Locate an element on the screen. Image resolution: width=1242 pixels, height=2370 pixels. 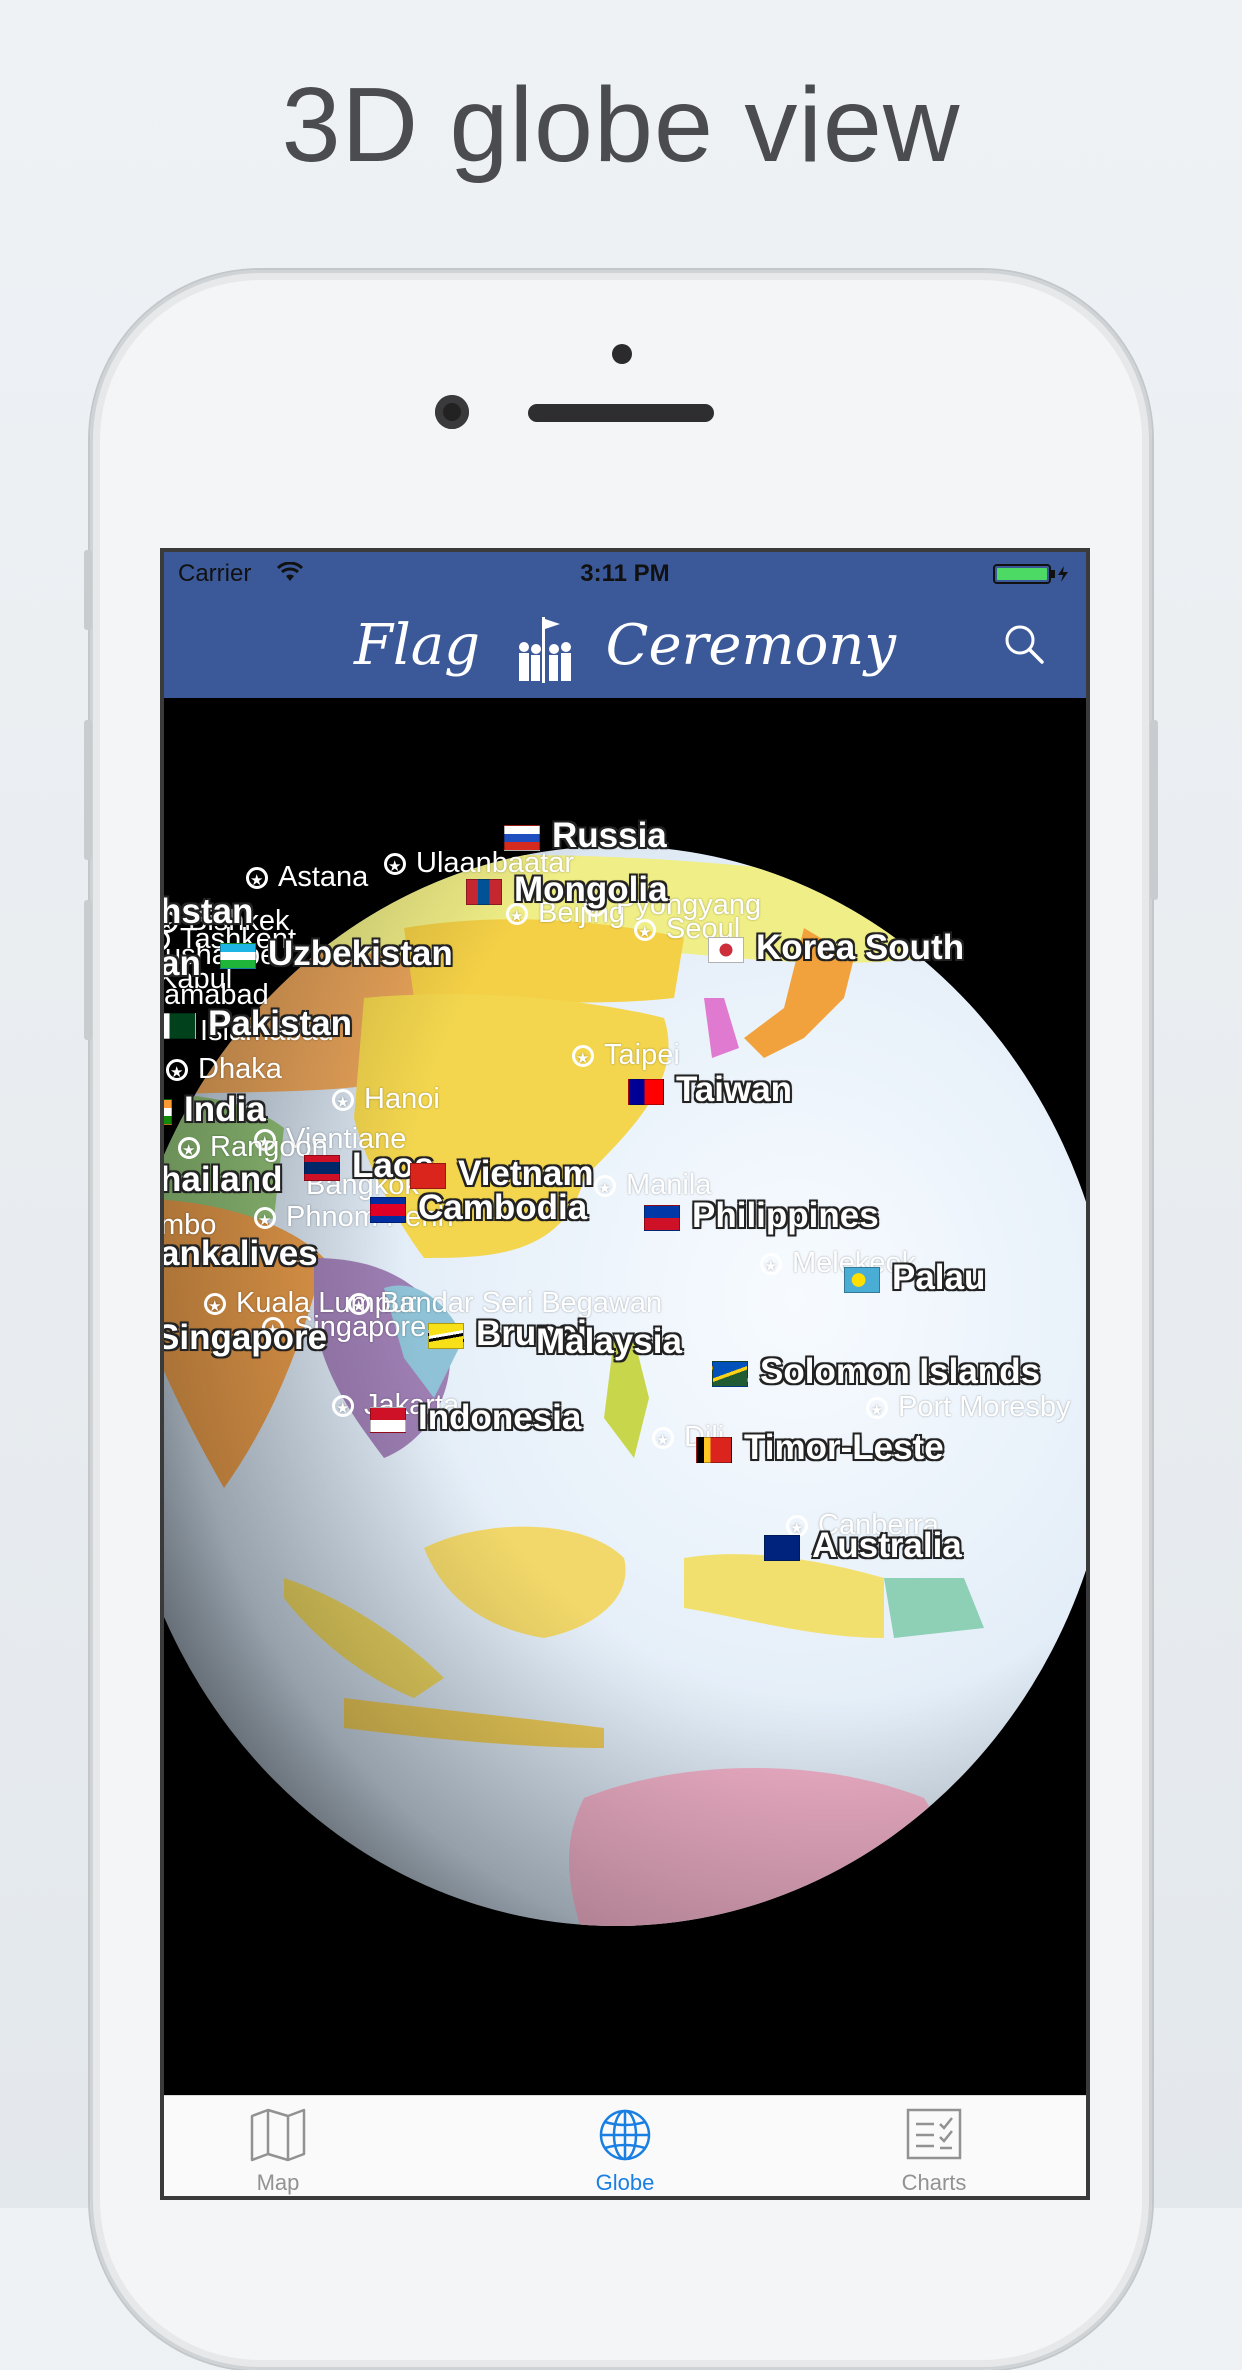
tab-label: Map is located at coordinates (278, 2182).